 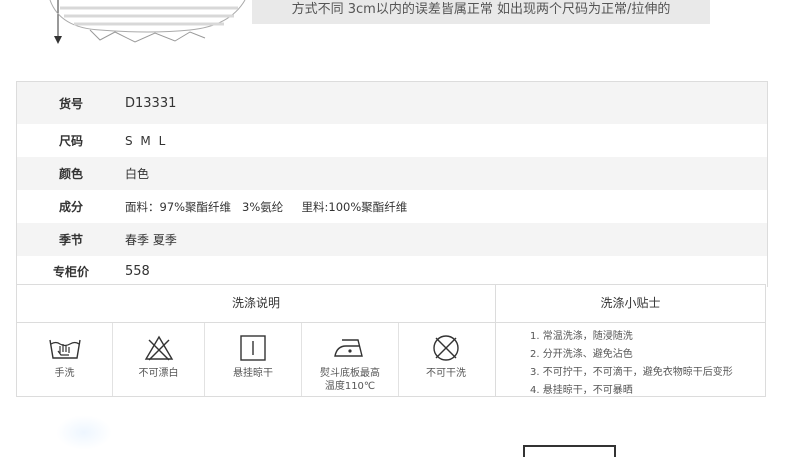 I want to click on size-note: 方式不同 3cm以内的误差皆属正常 如出现两个尺码为正常/拉伸的, so click(x=481, y=12).